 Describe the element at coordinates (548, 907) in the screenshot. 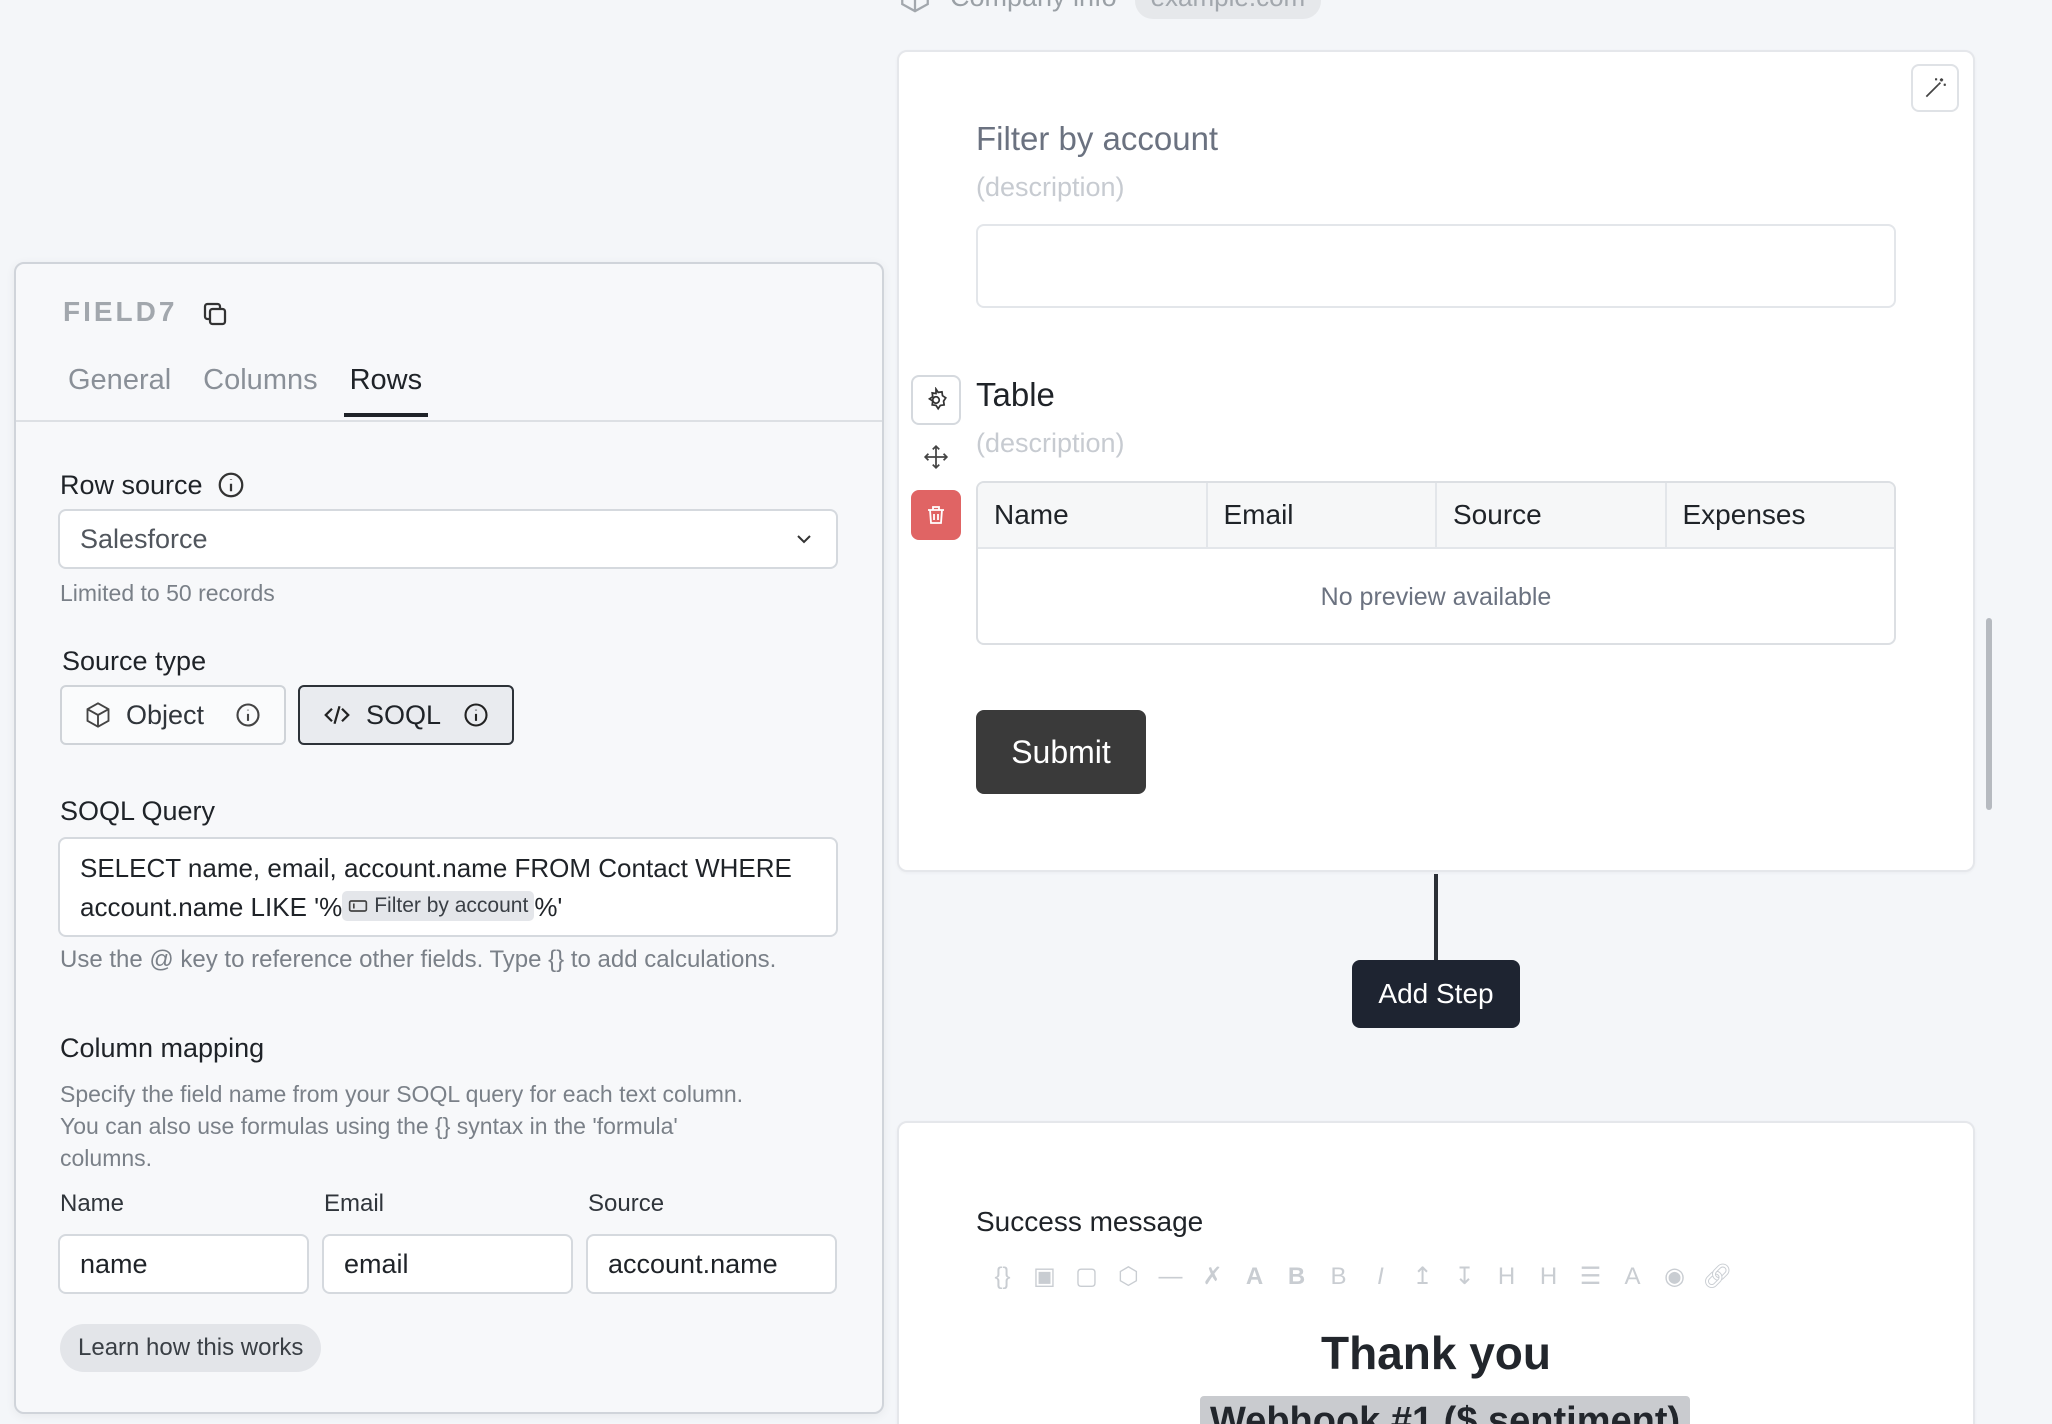

I see `soql-line-2-suffix: %'` at that location.